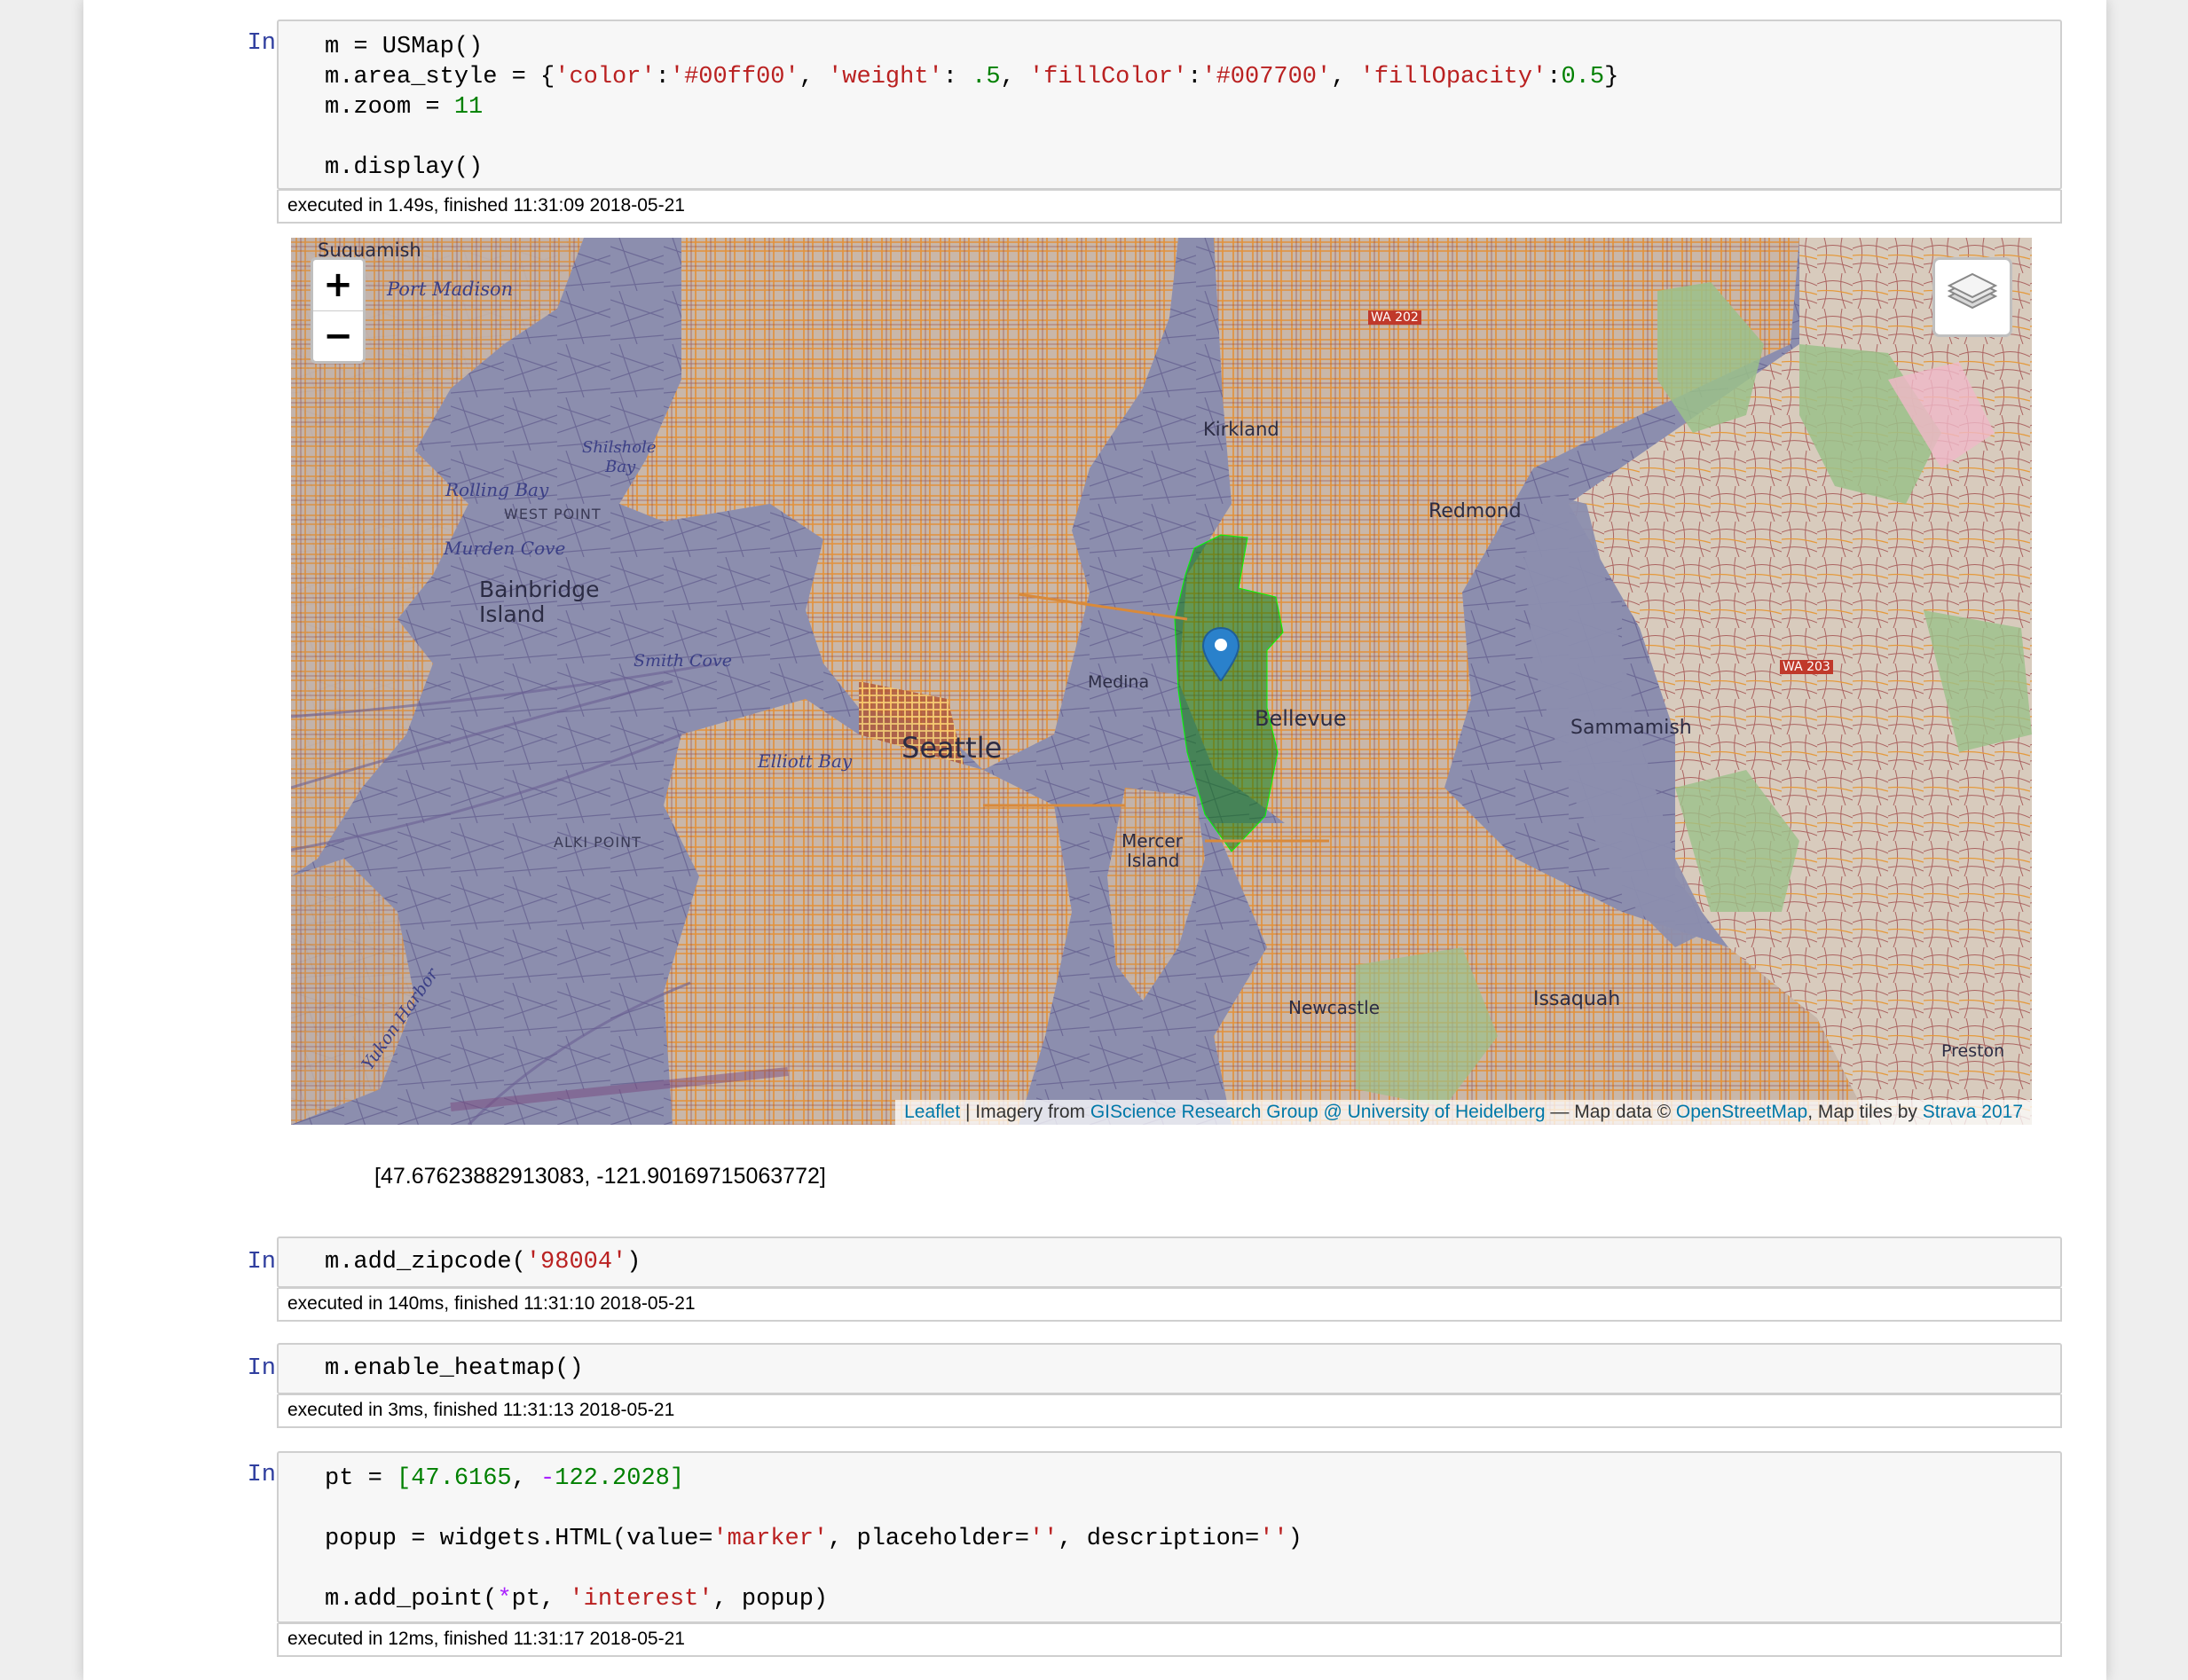 The width and height of the screenshot is (2188, 1680). Describe the element at coordinates (1610, 1112) in the screenshot. I see `attribution-text: — Map data ©` at that location.